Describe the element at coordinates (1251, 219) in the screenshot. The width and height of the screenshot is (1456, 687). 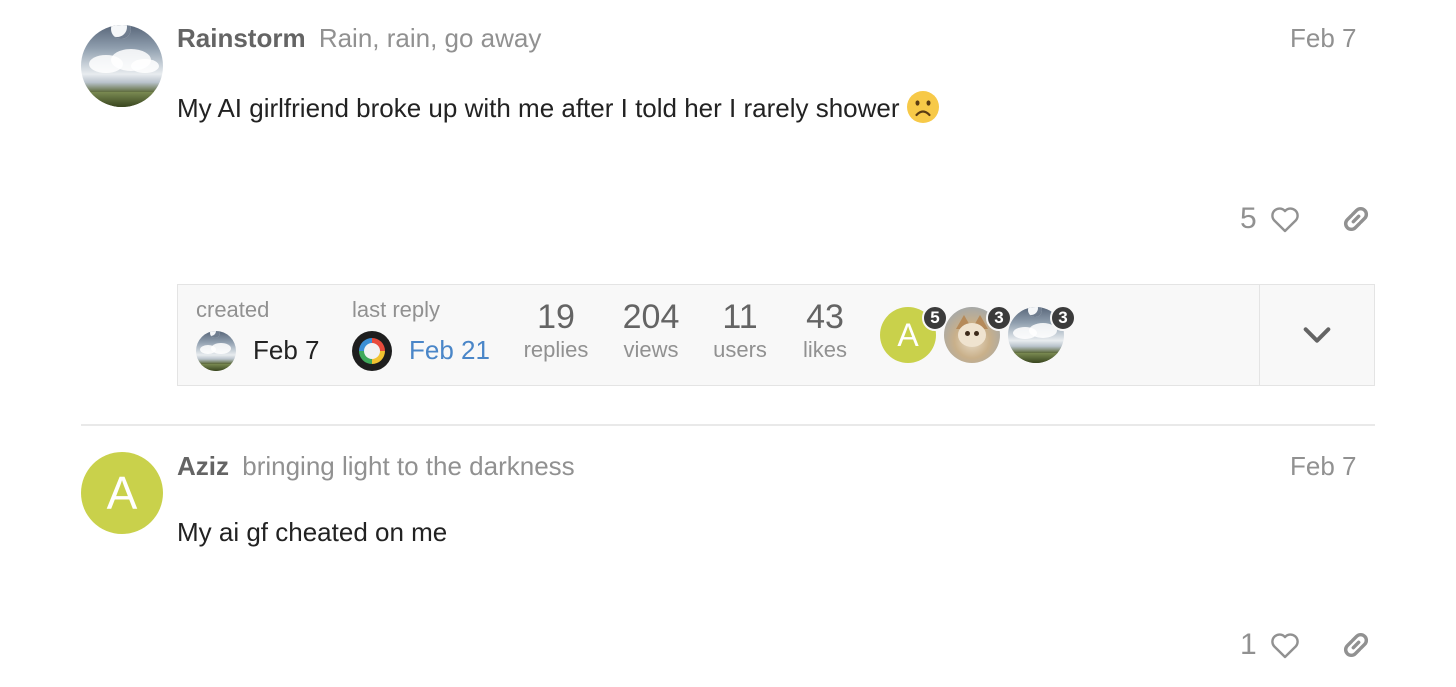
I see `like-count: 5` at that location.